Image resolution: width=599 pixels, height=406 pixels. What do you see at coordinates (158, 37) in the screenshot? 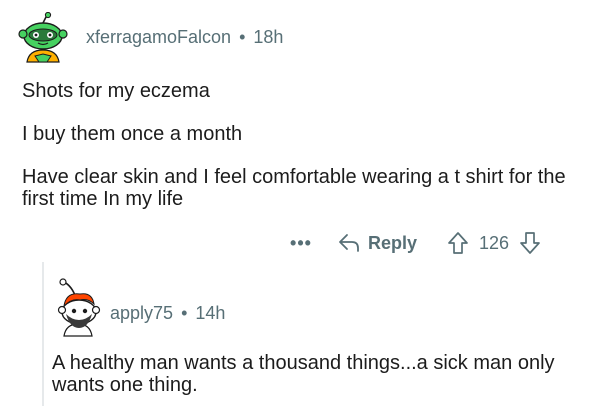
I see `username: xferragamoFalcon` at bounding box center [158, 37].